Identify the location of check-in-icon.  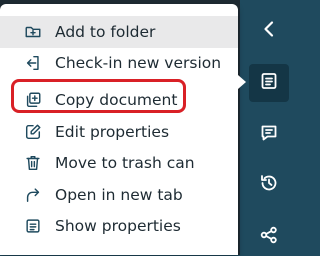
(33, 63).